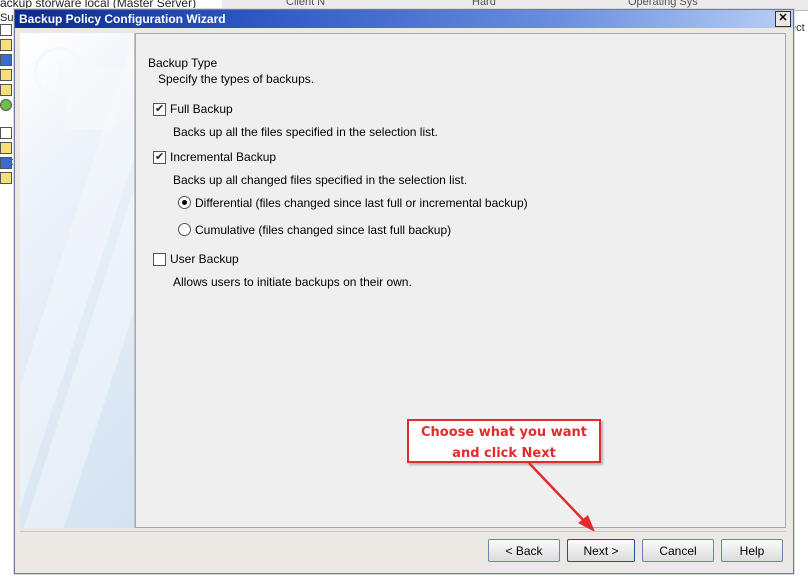 The width and height of the screenshot is (808, 581). What do you see at coordinates (484, 4) in the screenshot?
I see `column-header-hardware: Hard` at bounding box center [484, 4].